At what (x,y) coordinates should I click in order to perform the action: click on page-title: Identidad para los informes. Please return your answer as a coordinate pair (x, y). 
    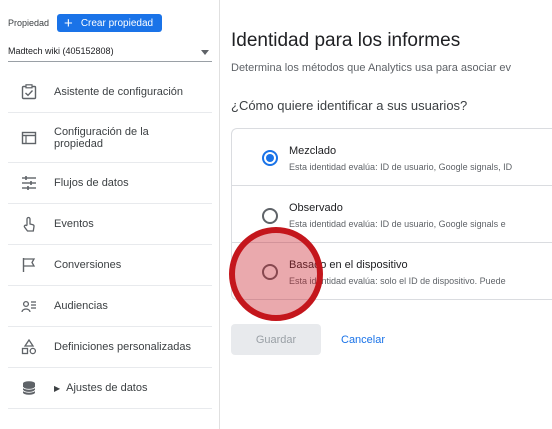
    Looking at the image, I should click on (346, 40).